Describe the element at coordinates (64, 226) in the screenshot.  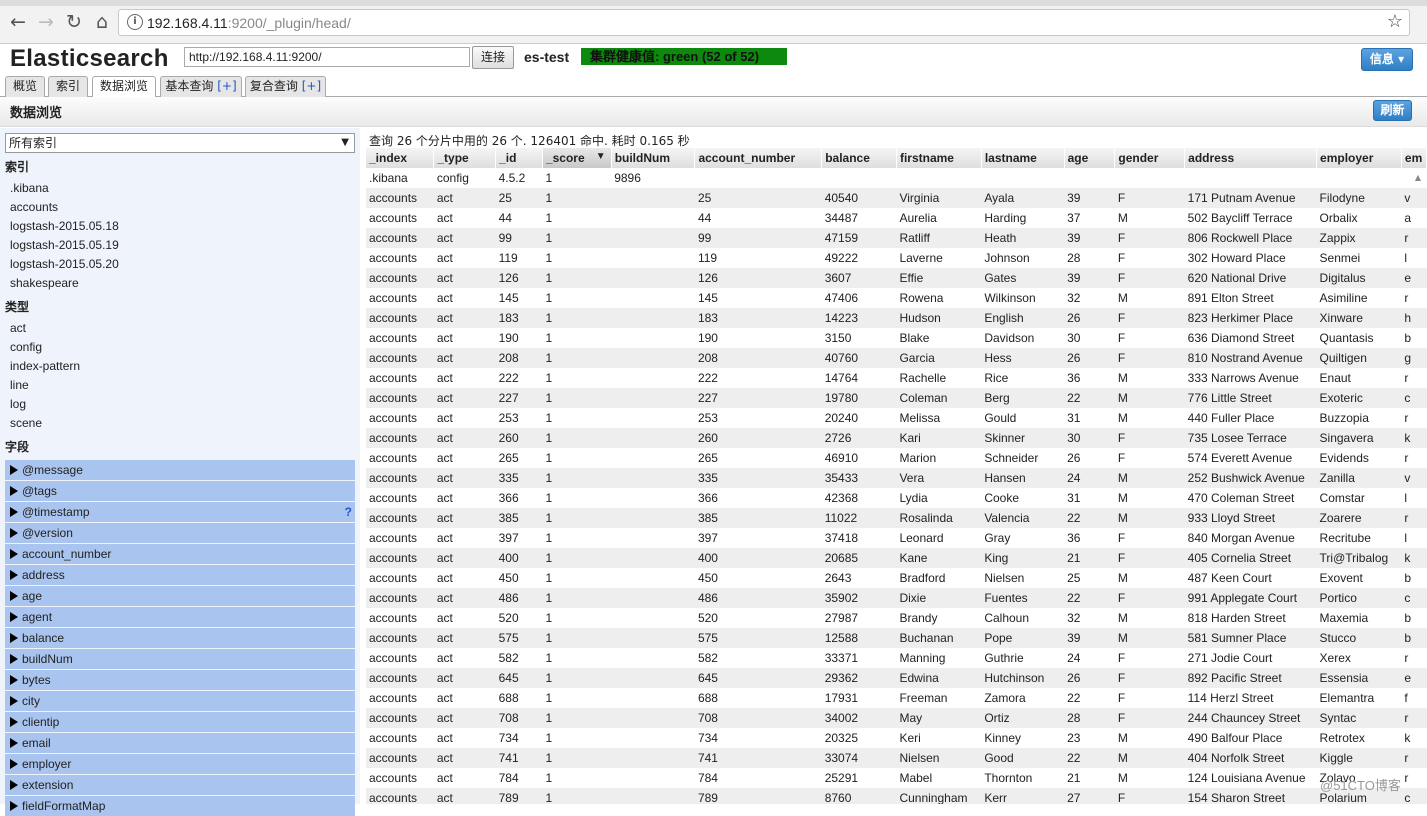
I see `index-item: logstash-2015.05.18` at that location.